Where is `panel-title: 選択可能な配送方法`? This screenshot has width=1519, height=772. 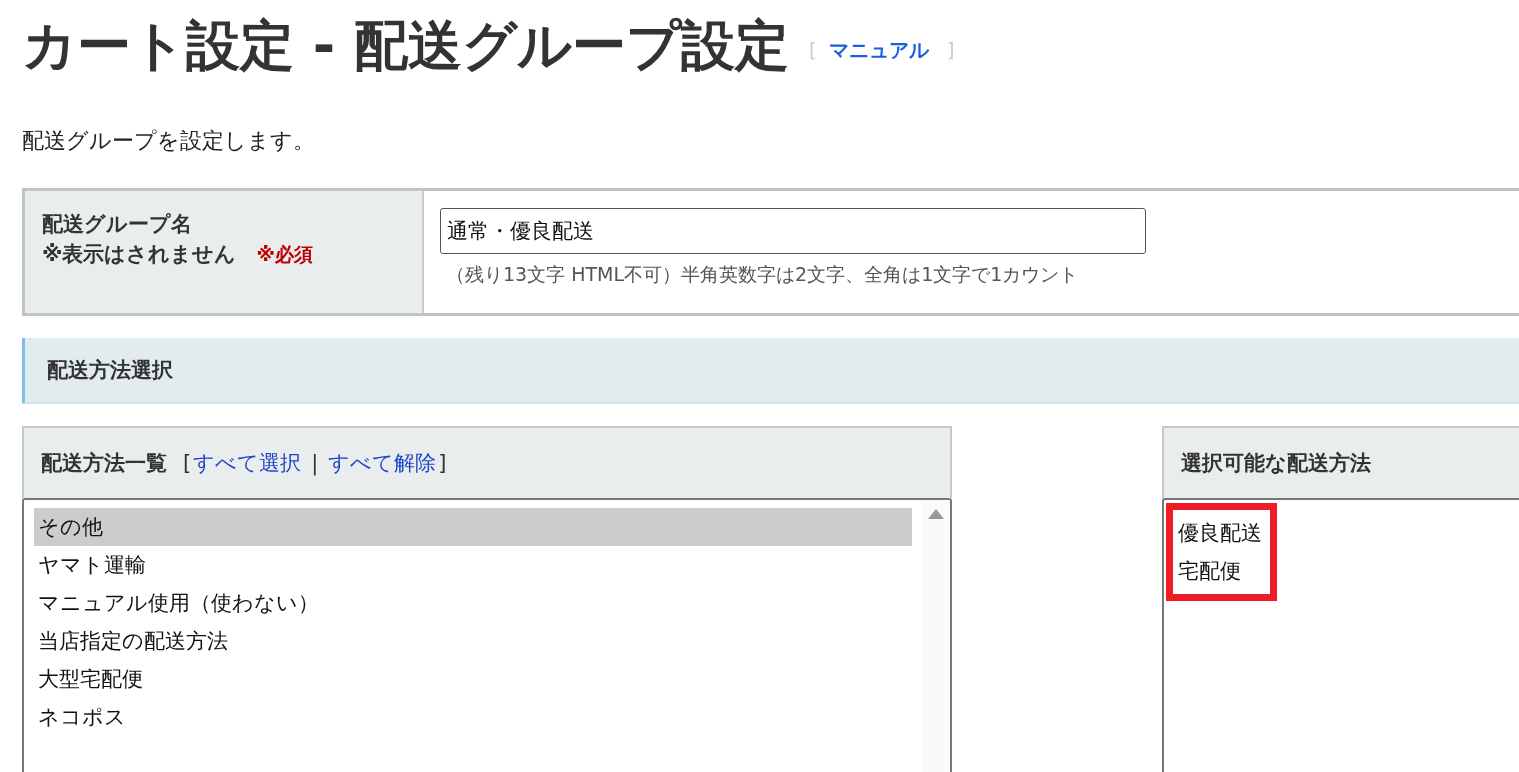
panel-title: 選択可能な配送方法 is located at coordinates (1276, 463).